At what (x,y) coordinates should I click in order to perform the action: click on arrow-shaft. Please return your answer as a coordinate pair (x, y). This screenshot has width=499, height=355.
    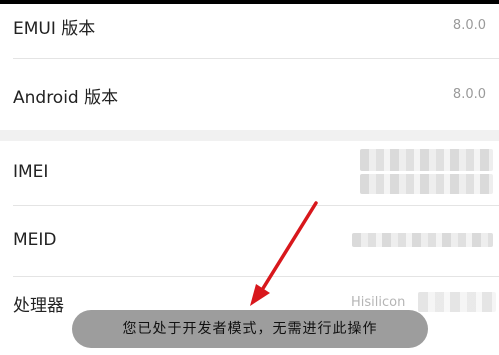
    Looking at the image, I should click on (289, 246).